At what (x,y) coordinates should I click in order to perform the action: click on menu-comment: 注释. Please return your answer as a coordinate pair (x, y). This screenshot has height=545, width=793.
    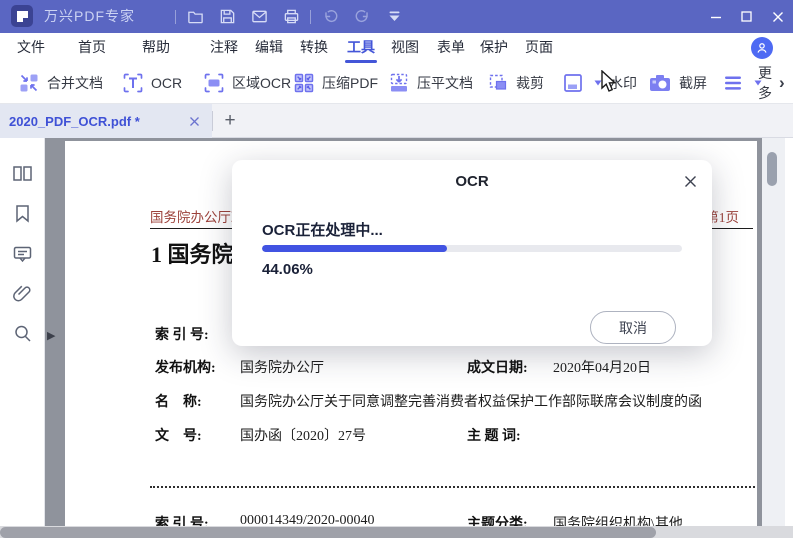
    Looking at the image, I should click on (224, 48).